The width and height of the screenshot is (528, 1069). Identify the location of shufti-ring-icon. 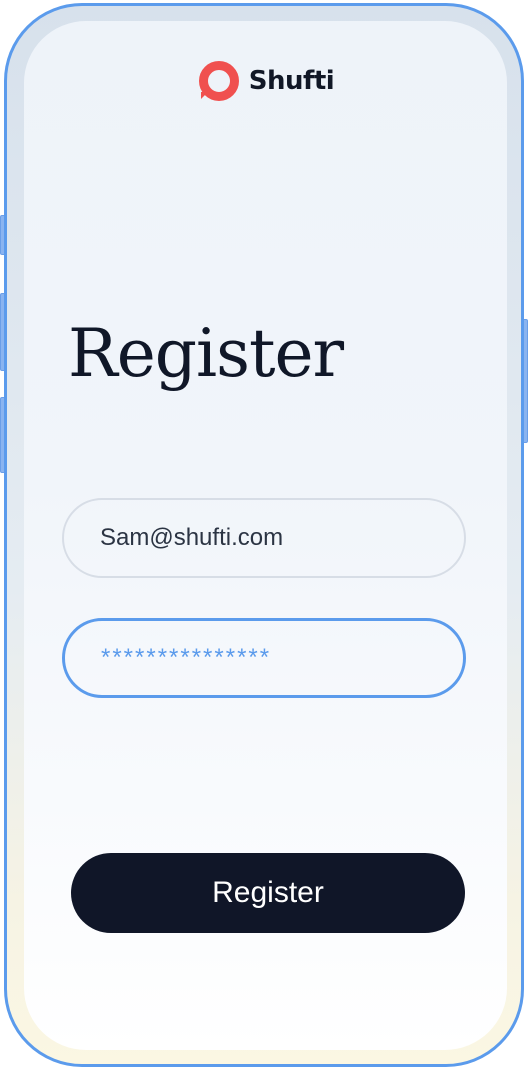
(218, 81).